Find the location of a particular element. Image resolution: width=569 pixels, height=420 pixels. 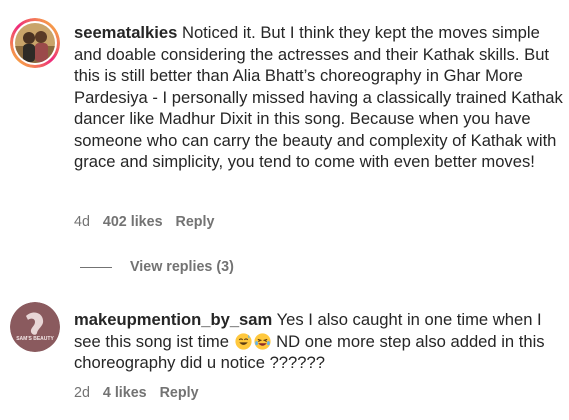

comment-meta: 4d 402 likes Reply is located at coordinates (148, 222).